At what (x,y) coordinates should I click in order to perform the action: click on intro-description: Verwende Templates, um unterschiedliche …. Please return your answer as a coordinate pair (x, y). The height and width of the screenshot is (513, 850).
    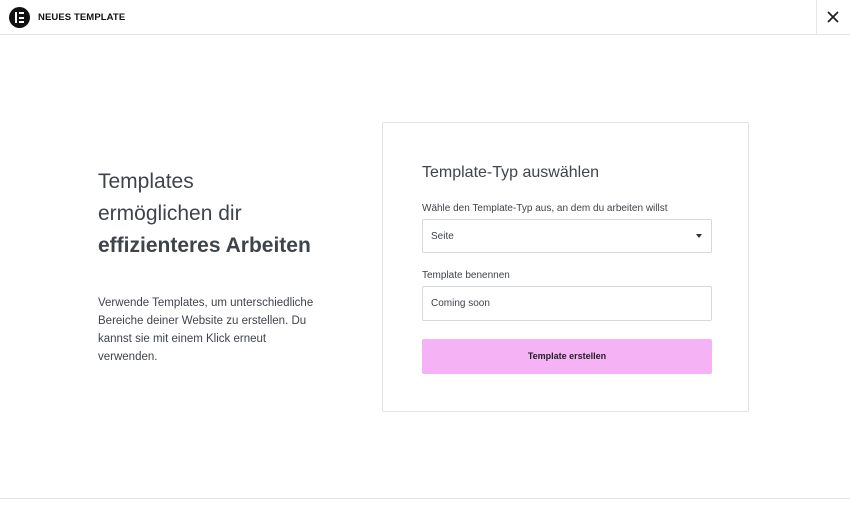
    Looking at the image, I should click on (206, 330).